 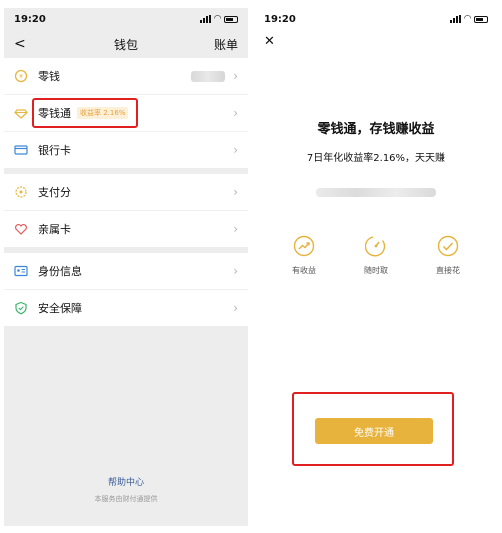 I want to click on help-center-link: 帮助中心, so click(x=126, y=481).